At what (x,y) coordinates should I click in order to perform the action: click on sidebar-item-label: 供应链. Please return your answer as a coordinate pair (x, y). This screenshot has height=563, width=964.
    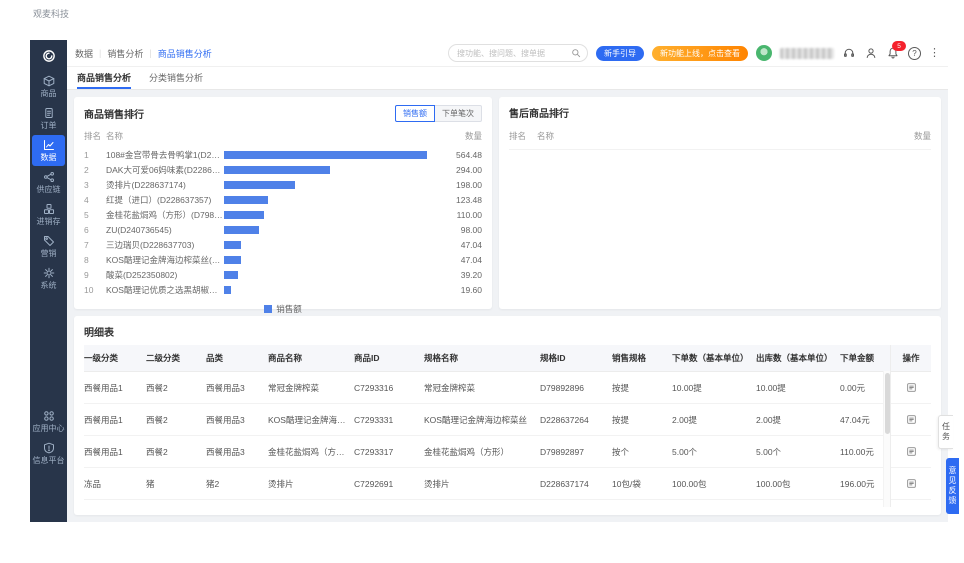
    Looking at the image, I should click on (48, 189).